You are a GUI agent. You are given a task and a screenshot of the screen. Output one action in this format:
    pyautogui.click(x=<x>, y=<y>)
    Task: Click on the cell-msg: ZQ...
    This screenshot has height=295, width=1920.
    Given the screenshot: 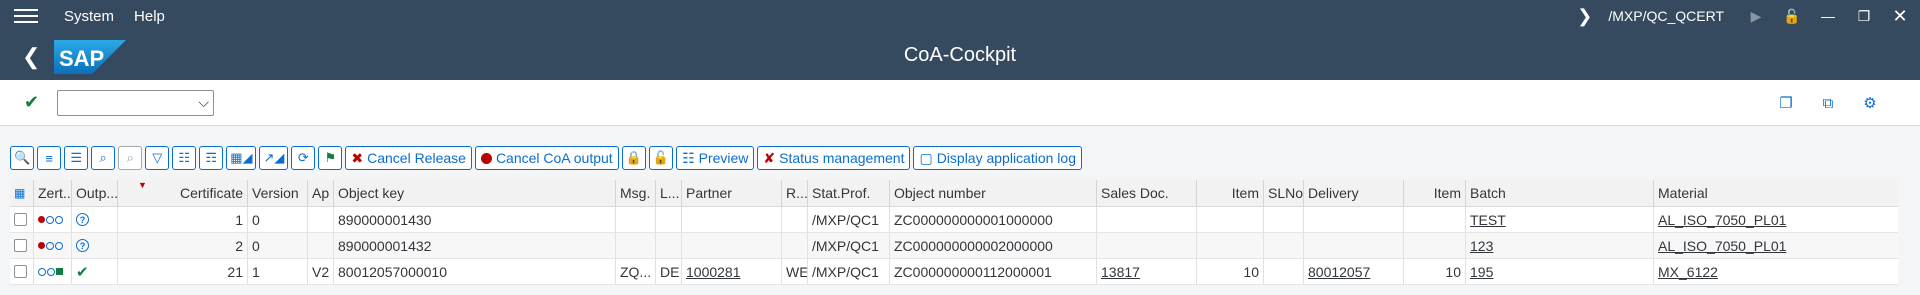 What is the action you would take?
    pyautogui.click(x=636, y=271)
    